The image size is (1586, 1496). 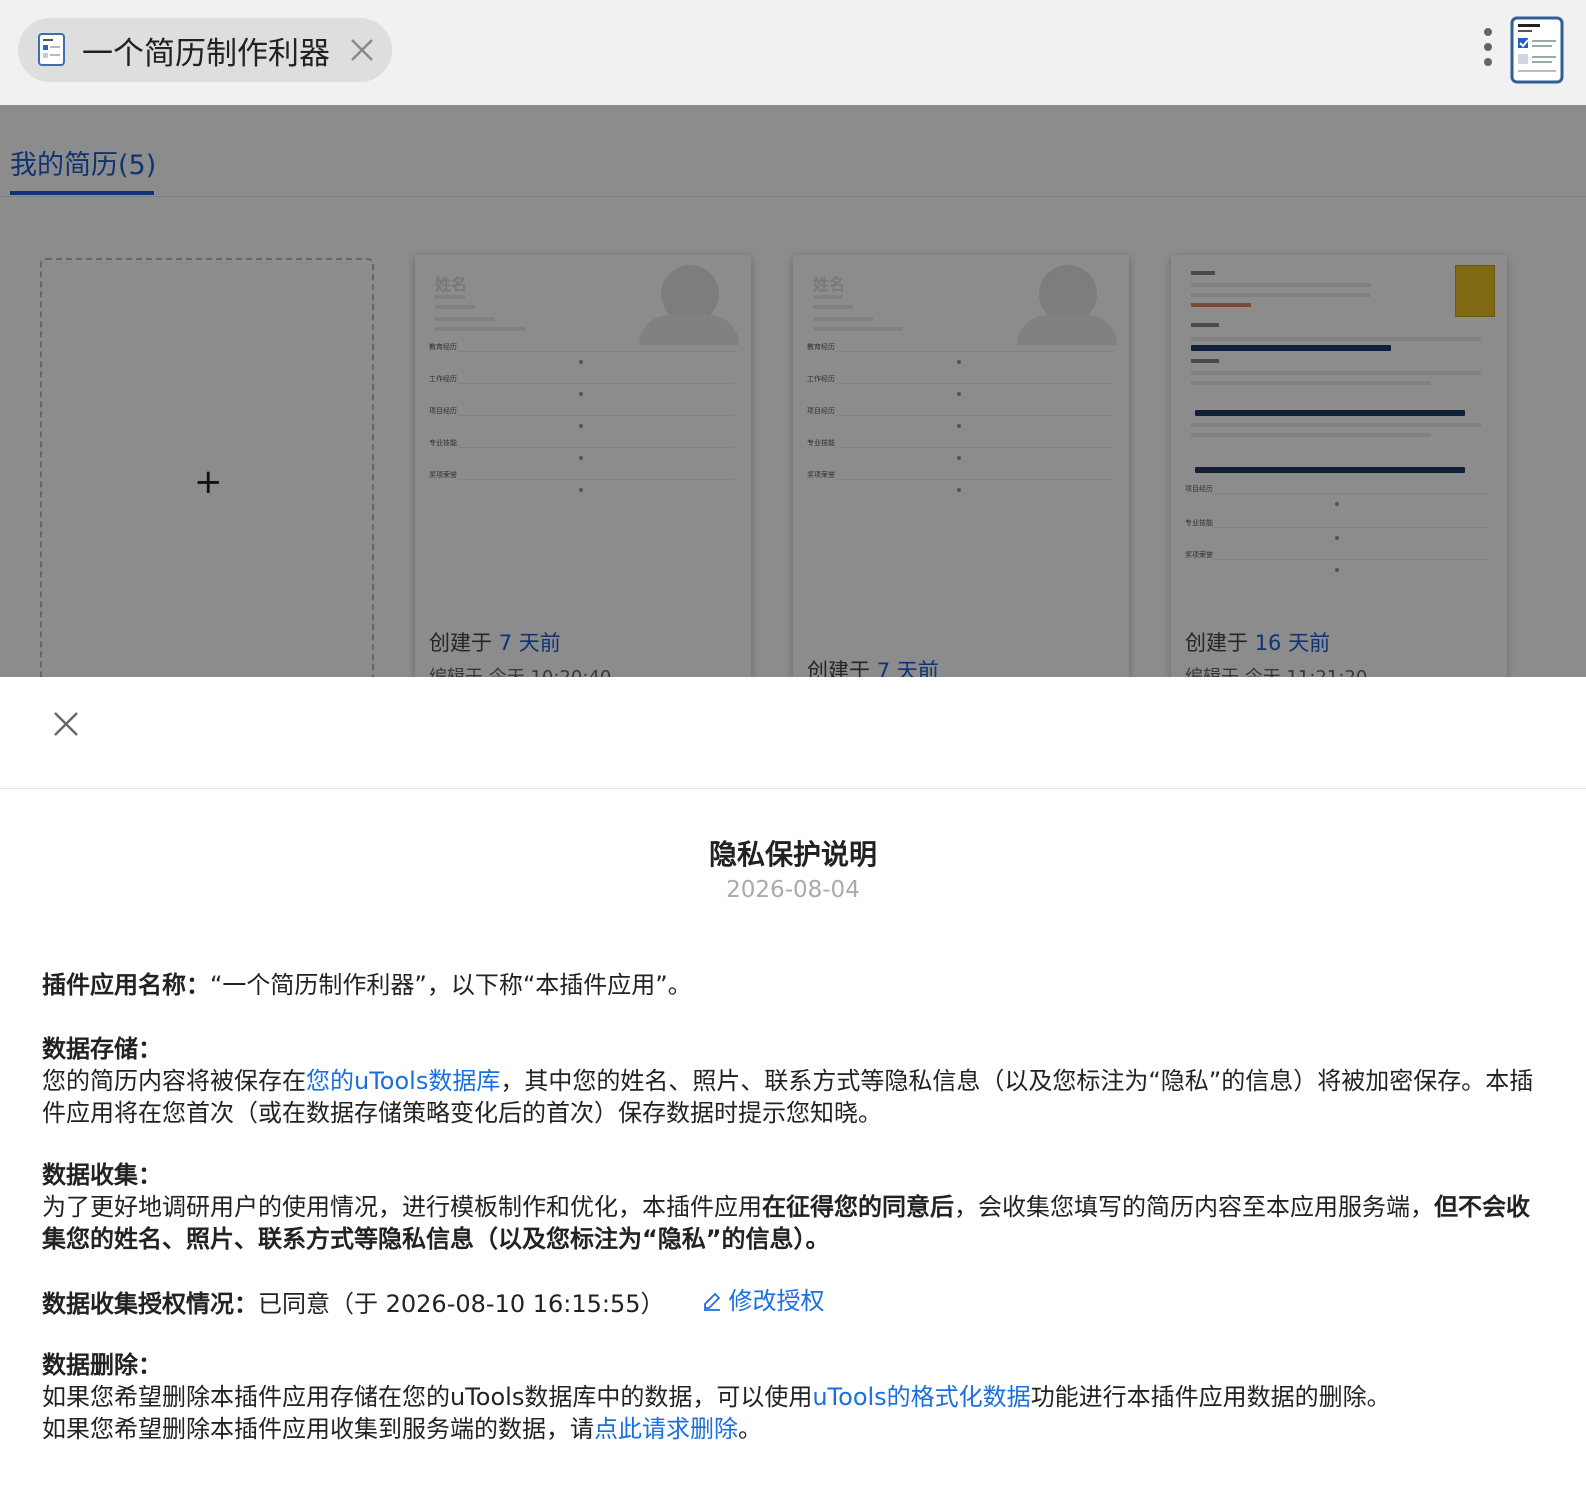 I want to click on edit-icon, so click(x=711, y=1301).